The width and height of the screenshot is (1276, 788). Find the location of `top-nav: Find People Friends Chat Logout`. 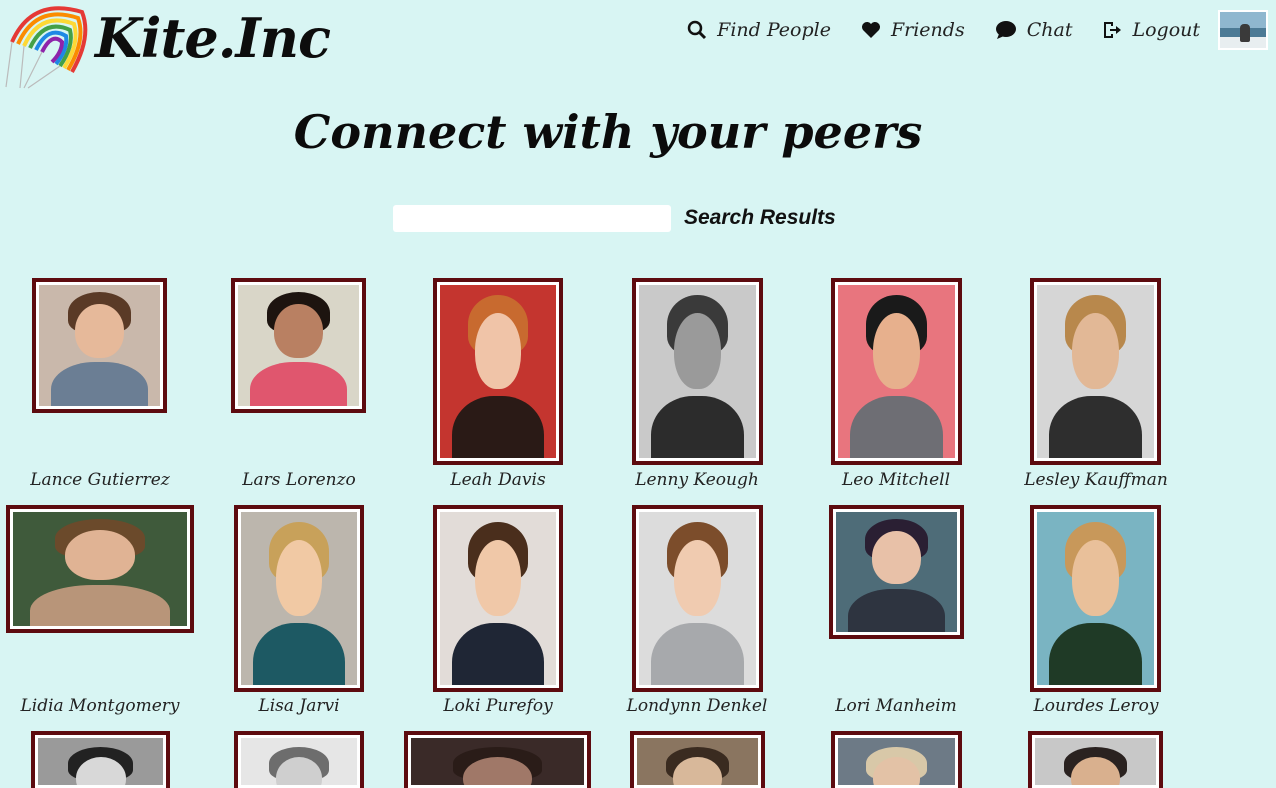

top-nav: Find People Friends Chat Logout is located at coordinates (962, 30).